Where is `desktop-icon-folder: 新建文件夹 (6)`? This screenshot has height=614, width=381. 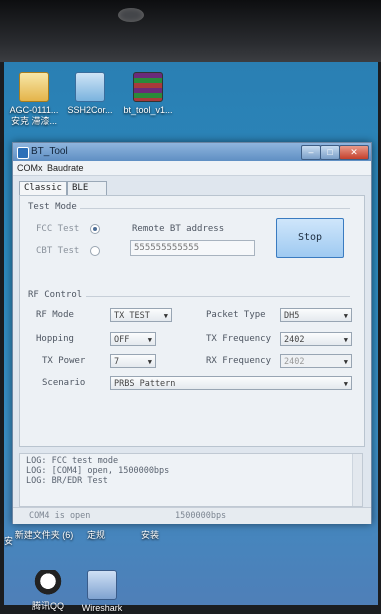 desktop-icon-folder: 新建文件夹 (6) is located at coordinates (44, 535).